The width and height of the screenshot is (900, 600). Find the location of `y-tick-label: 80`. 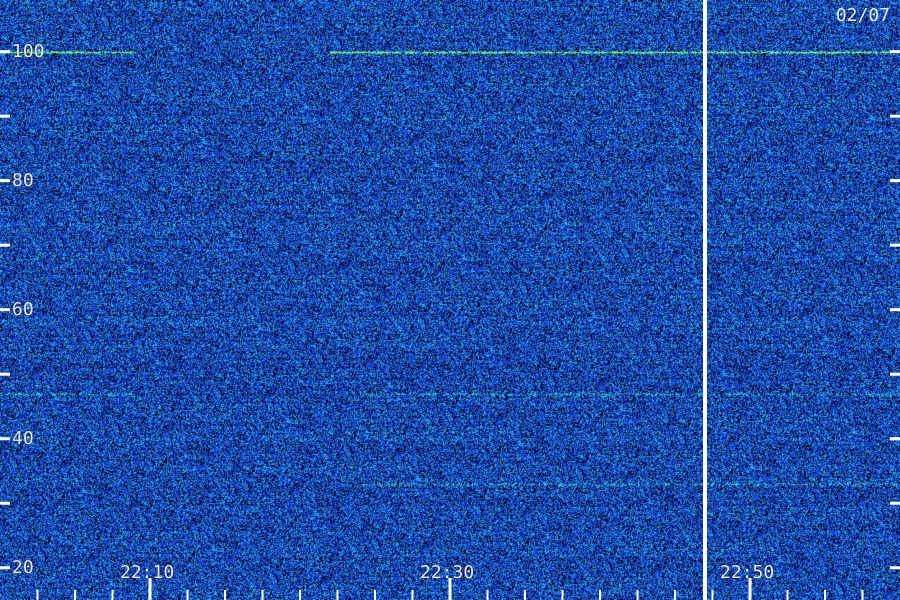

y-tick-label: 80 is located at coordinates (23, 180).